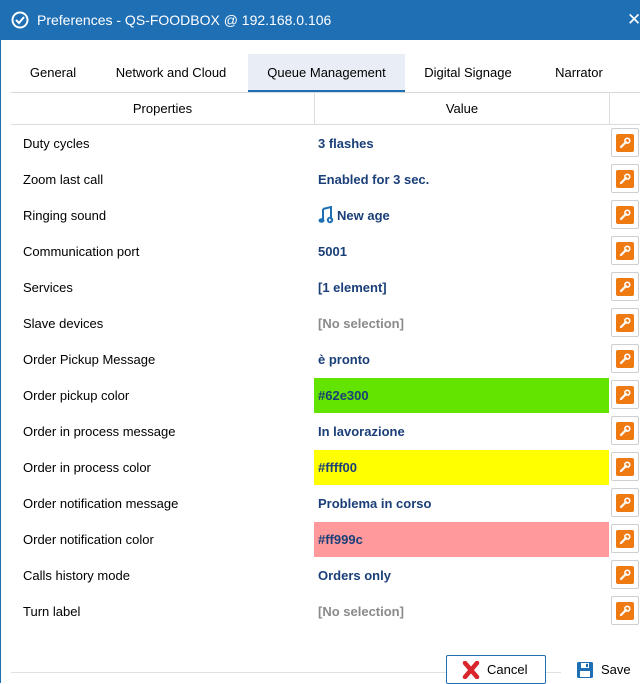 The image size is (640, 684). Describe the element at coordinates (461, 287) in the screenshot. I see `property-value: [1 element]` at that location.